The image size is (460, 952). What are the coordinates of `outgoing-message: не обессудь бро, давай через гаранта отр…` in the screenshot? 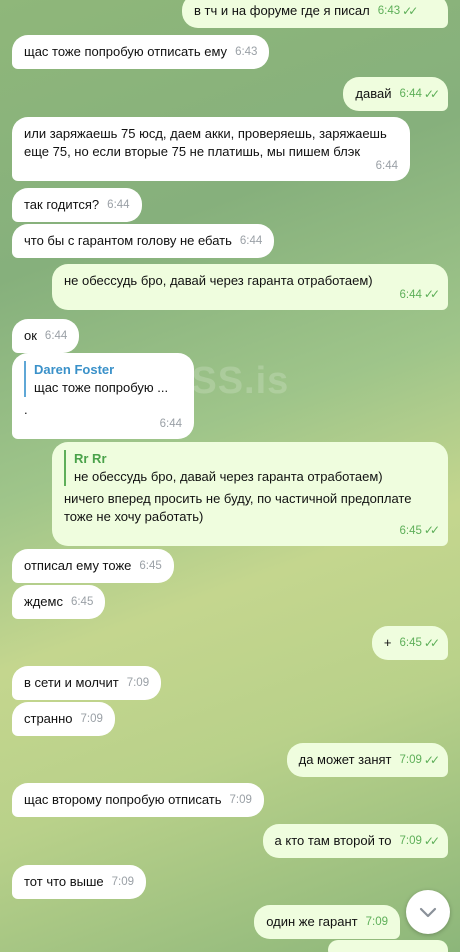 It's located at (250, 287).